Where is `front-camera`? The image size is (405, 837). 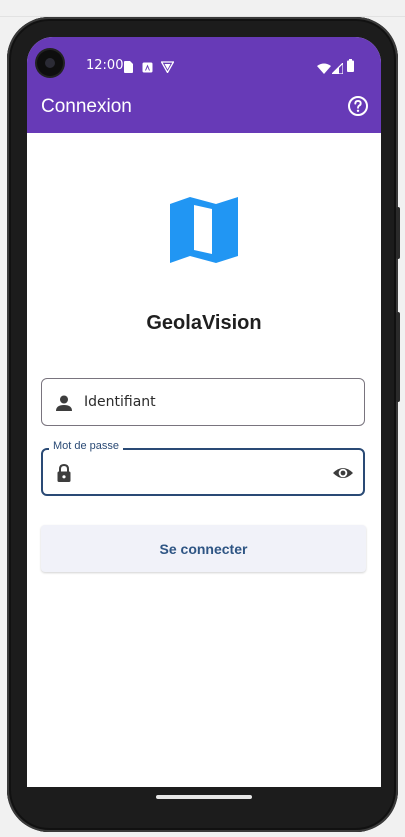
front-camera is located at coordinates (50, 63).